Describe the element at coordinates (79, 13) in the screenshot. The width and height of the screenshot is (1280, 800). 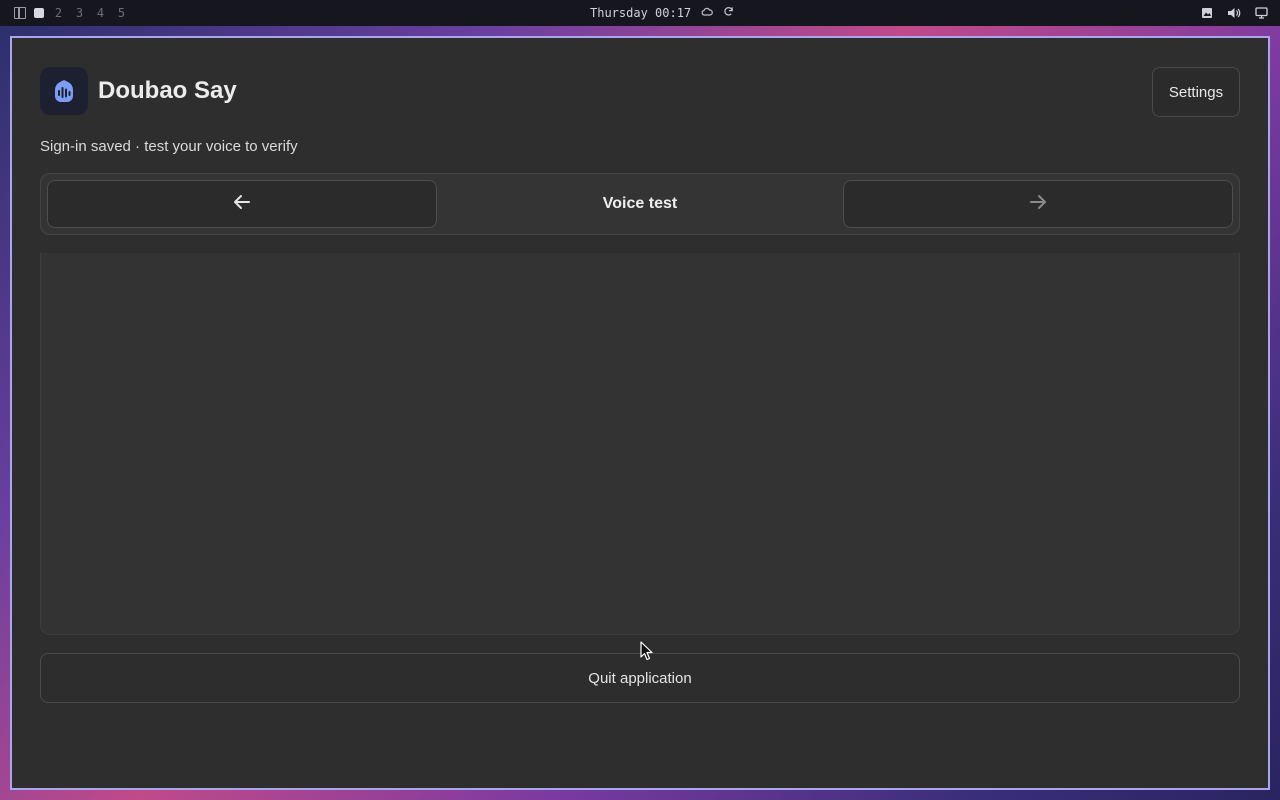
I see `workspace-3: 3` at that location.